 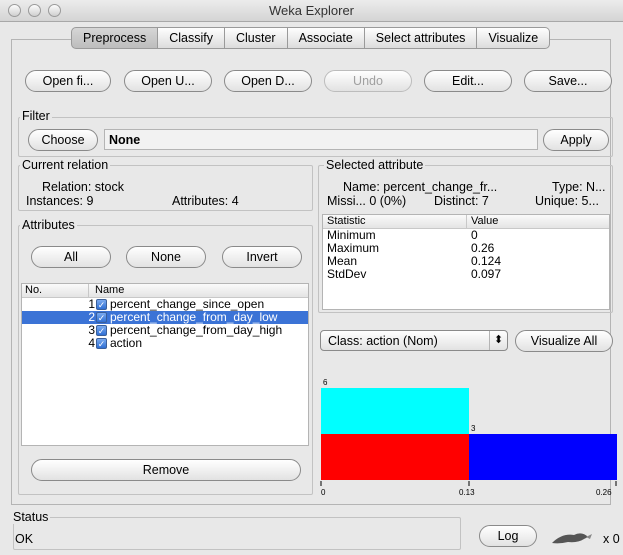 I want to click on invert-selection-button: Invert, so click(x=262, y=257).